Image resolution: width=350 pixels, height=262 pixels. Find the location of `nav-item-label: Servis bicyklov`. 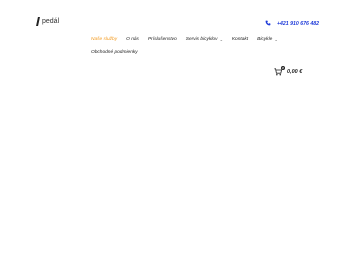

nav-item-label: Servis bicyklov is located at coordinates (201, 39).